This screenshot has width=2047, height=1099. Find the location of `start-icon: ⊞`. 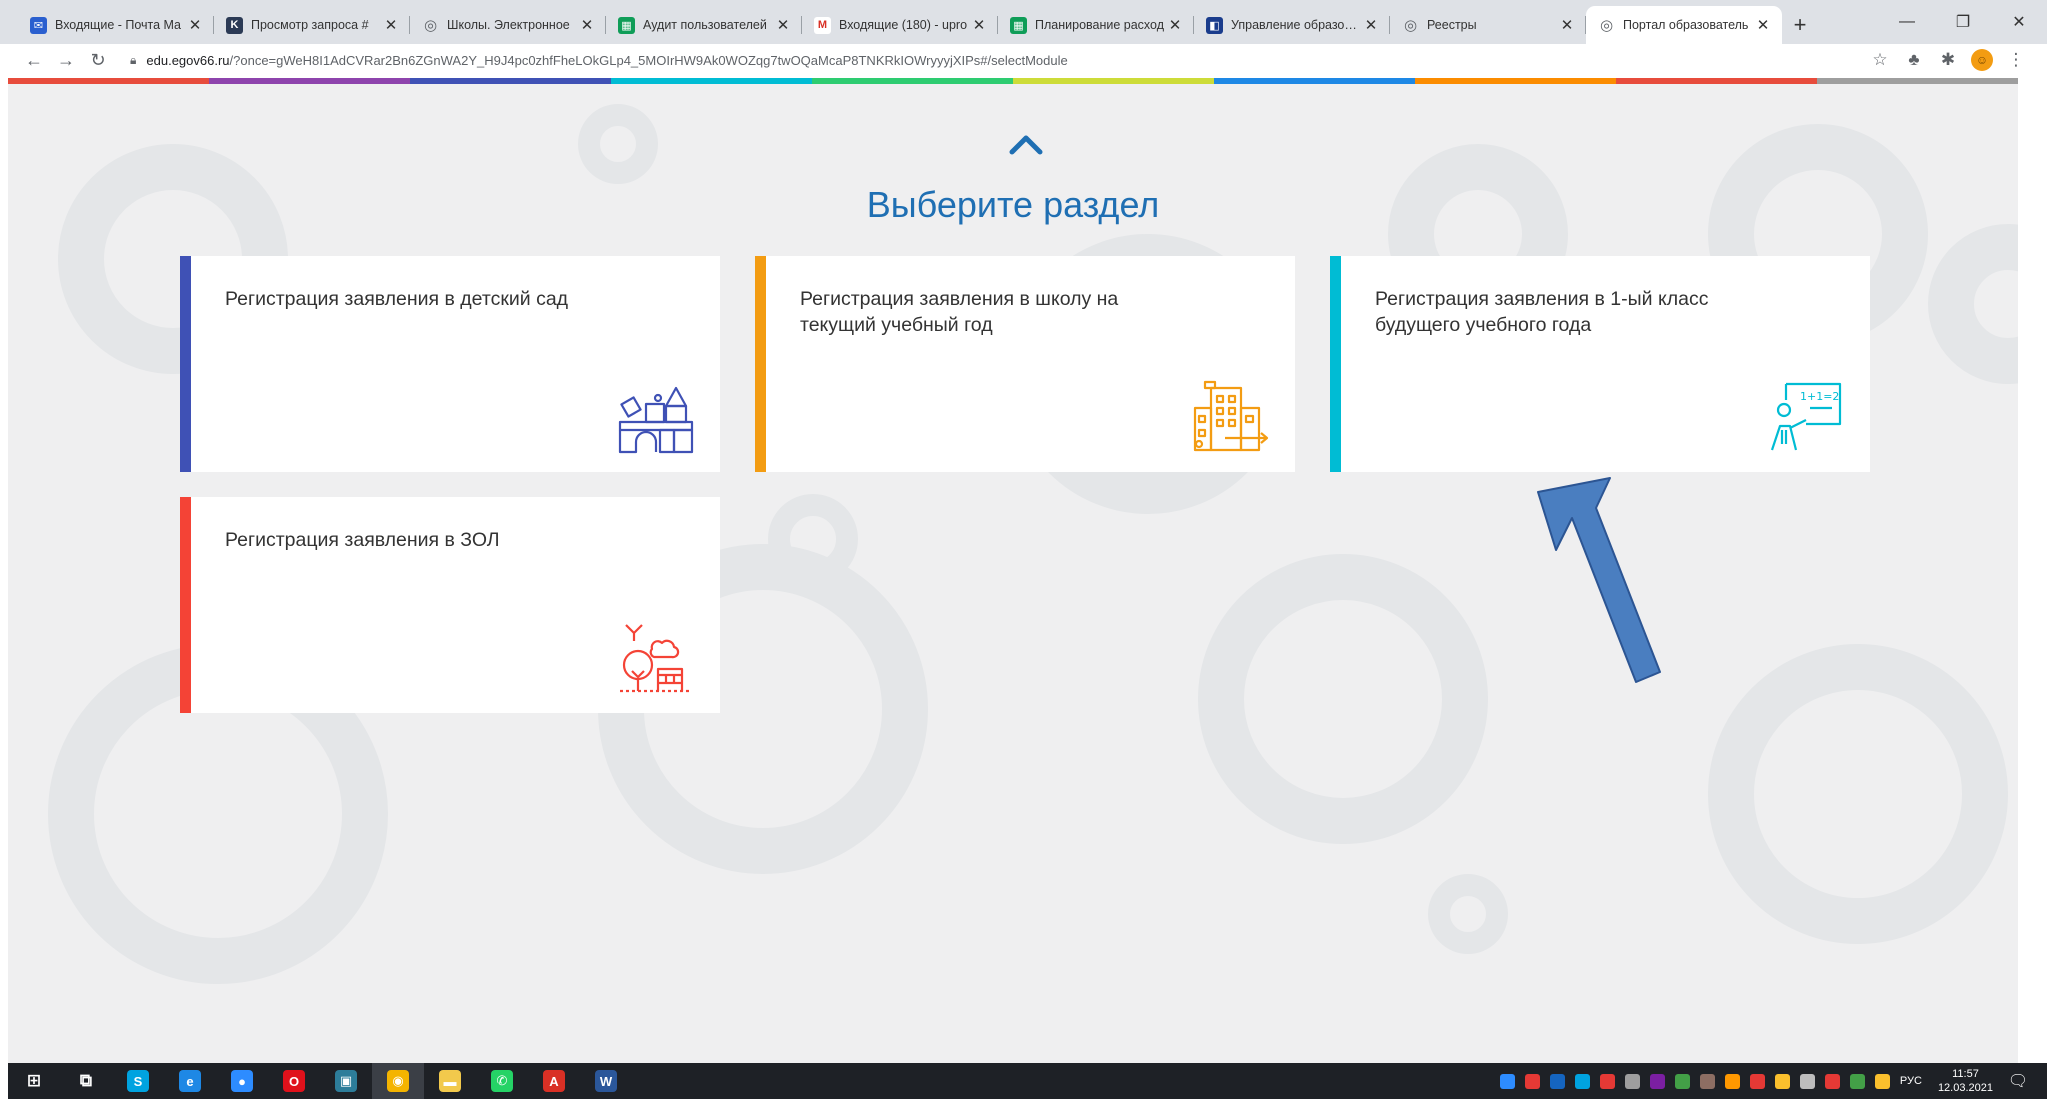

start-icon: ⊞ is located at coordinates (34, 1080).